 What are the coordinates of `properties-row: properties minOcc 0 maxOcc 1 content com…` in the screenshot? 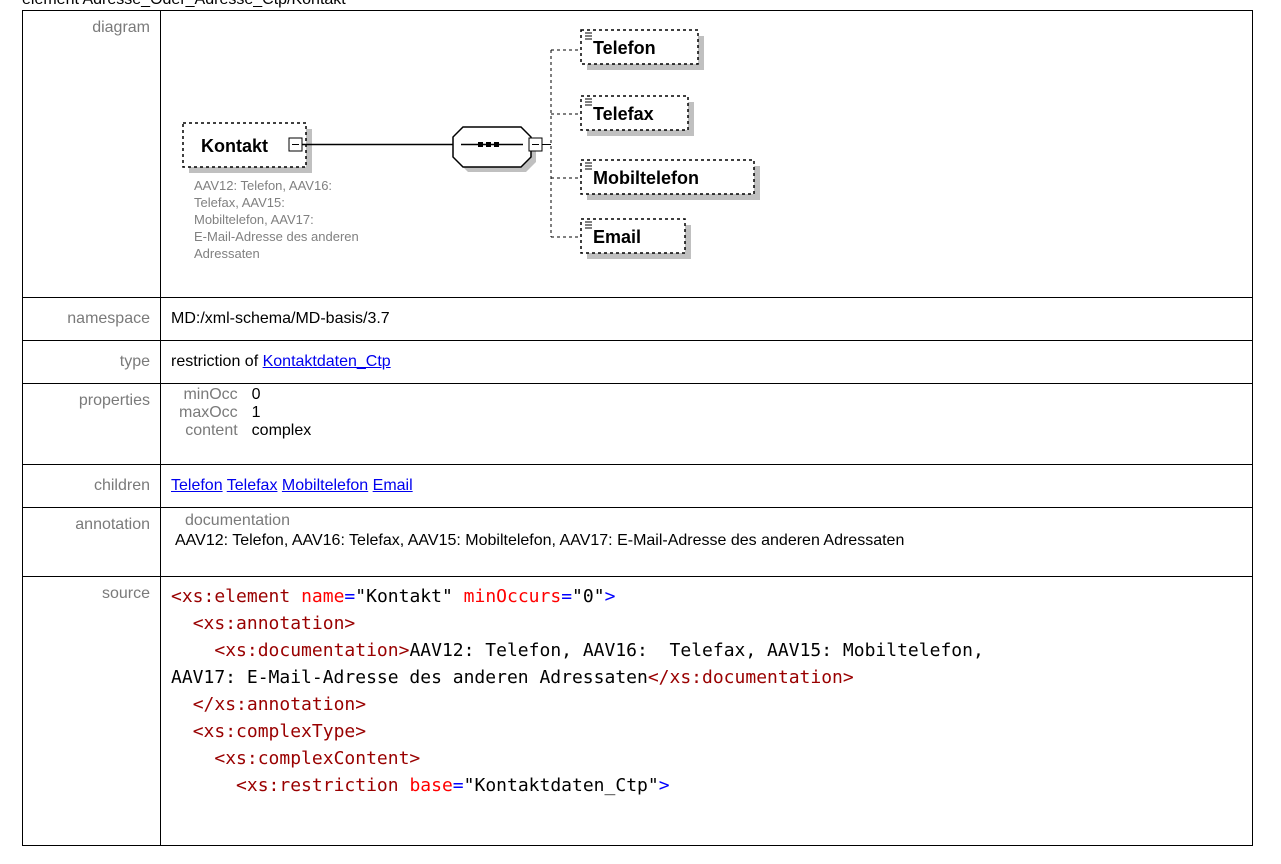 It's located at (637, 424).